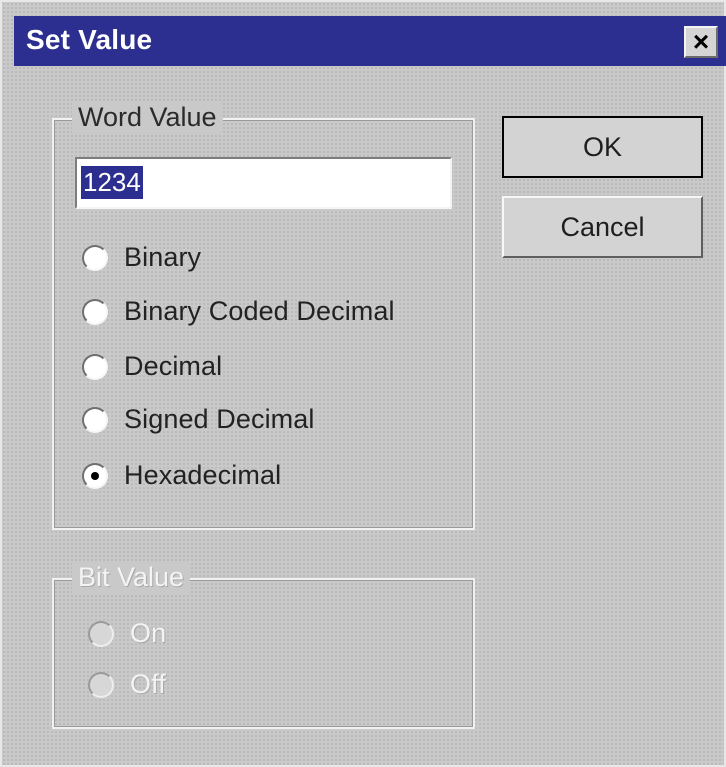  What do you see at coordinates (95, 311) in the screenshot?
I see `radio-binary-coded-decimal-indicator` at bounding box center [95, 311].